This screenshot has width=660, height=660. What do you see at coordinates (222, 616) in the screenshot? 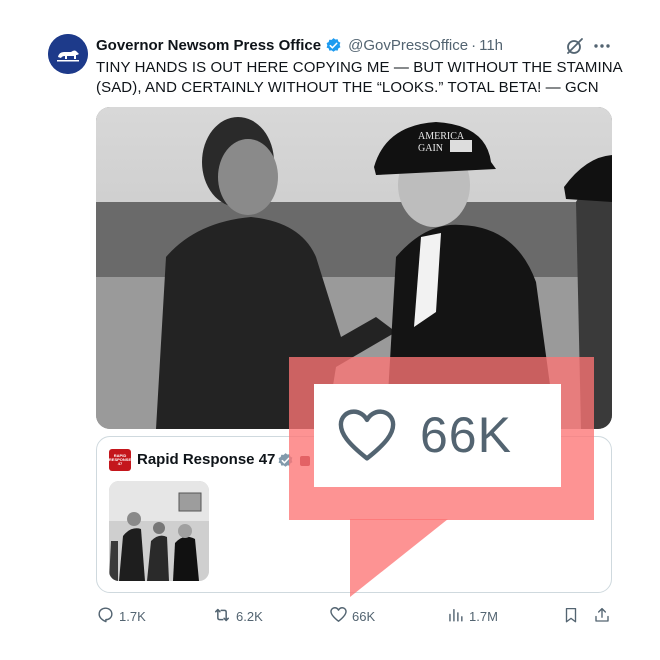
I see `repost-icon` at bounding box center [222, 616].